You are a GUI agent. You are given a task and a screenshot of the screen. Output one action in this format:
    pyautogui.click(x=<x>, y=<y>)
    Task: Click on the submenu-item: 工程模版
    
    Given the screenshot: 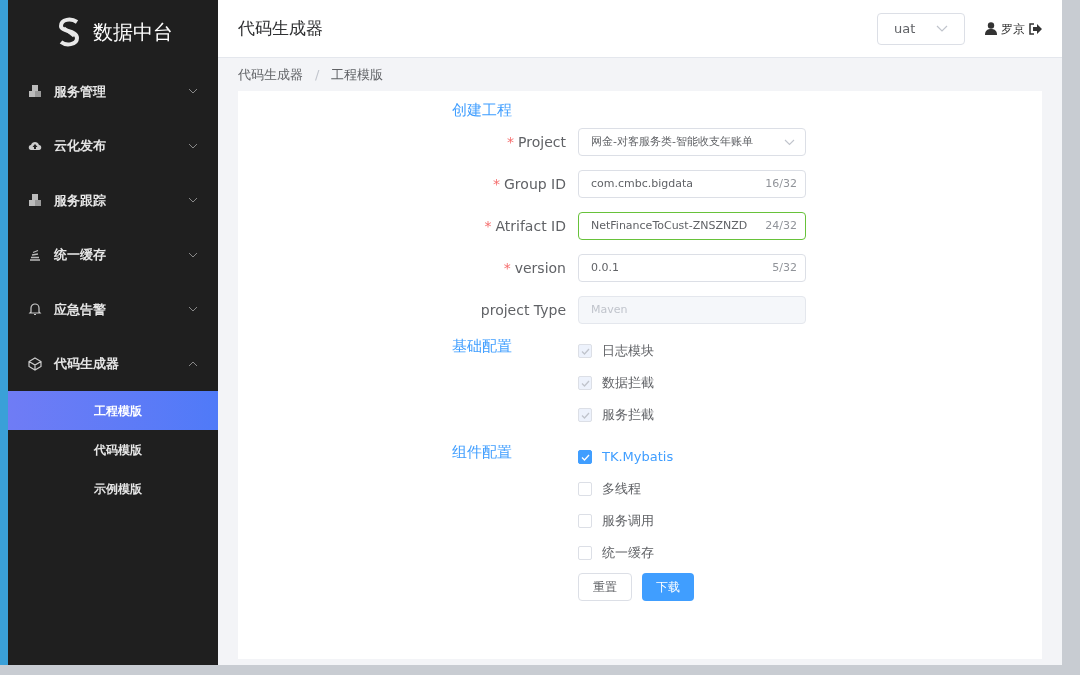 What is the action you would take?
    pyautogui.click(x=113, y=410)
    